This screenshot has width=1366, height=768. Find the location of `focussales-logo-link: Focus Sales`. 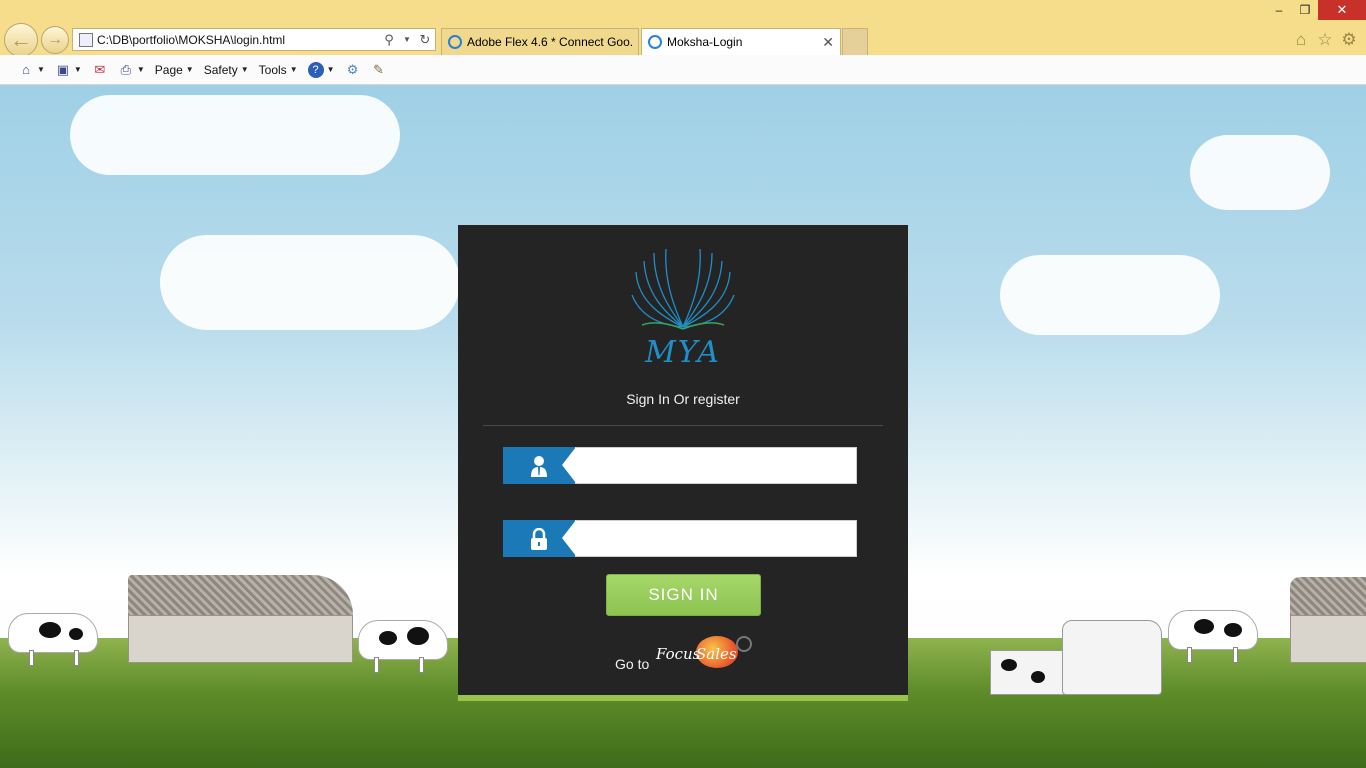

focussales-logo-link: Focus Sales is located at coordinates (706, 653).